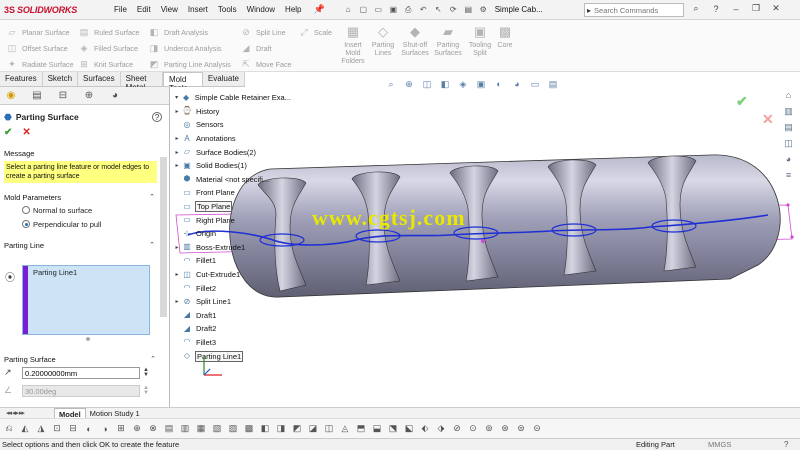 The width and height of the screenshot is (800, 450). What do you see at coordinates (40, 32) in the screenshot?
I see `planar-surface-button: ▱ Planar Surface` at bounding box center [40, 32].